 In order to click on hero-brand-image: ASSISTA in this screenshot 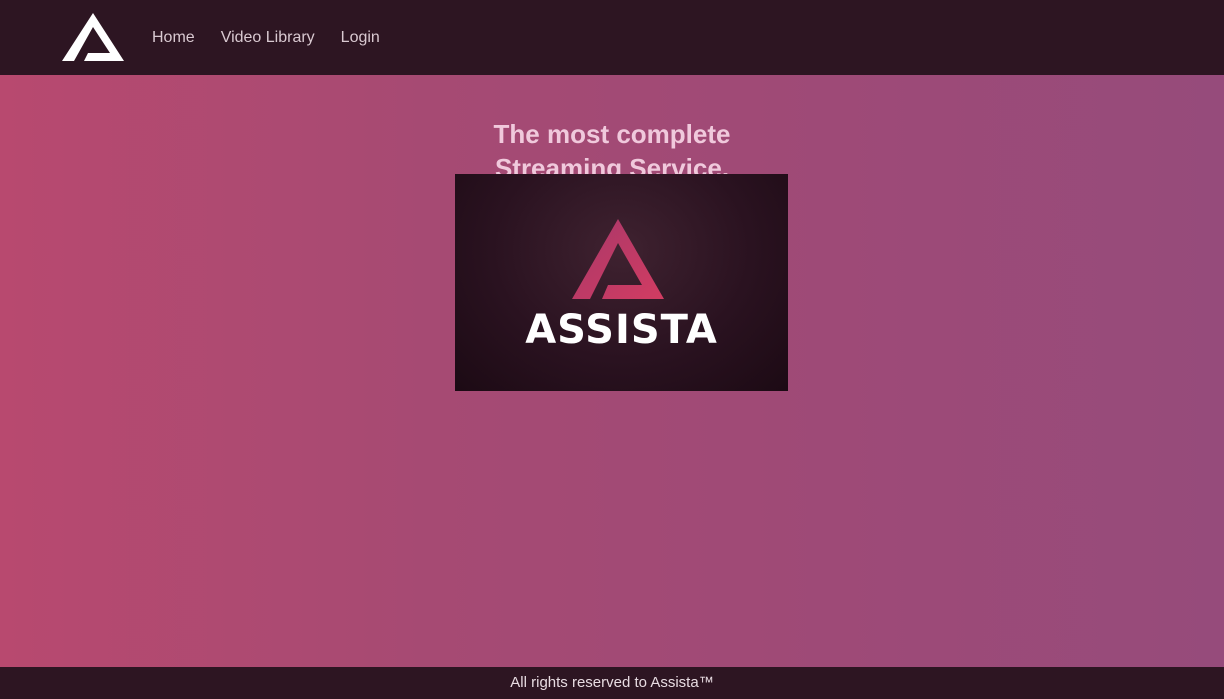, I will do `click(621, 282)`.